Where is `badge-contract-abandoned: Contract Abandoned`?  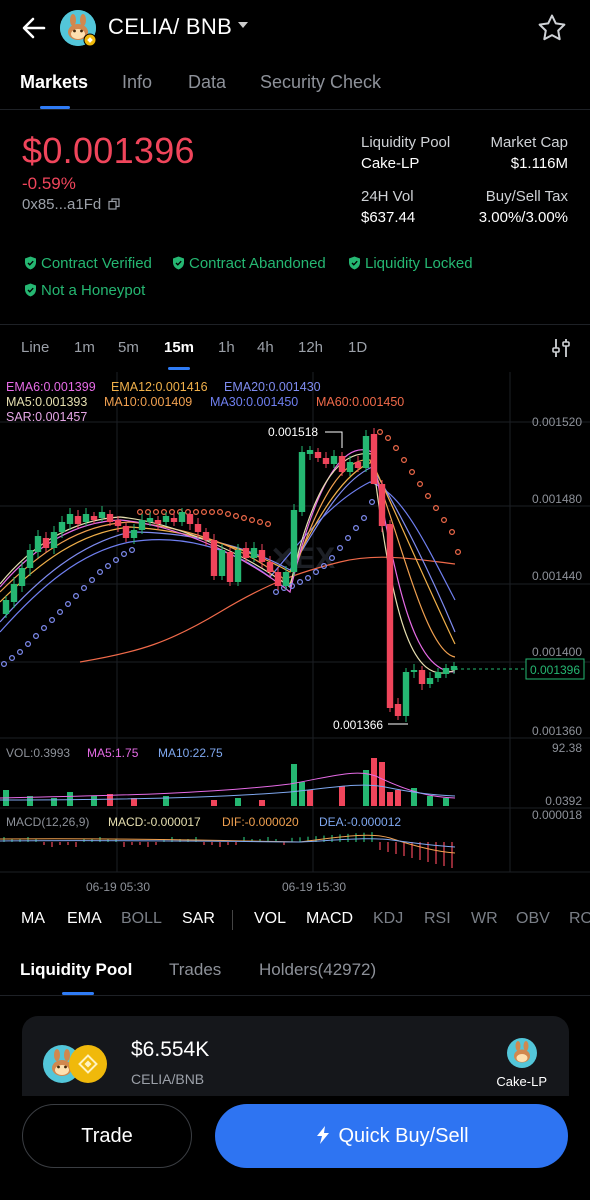
badge-contract-abandoned: Contract Abandoned is located at coordinates (249, 263).